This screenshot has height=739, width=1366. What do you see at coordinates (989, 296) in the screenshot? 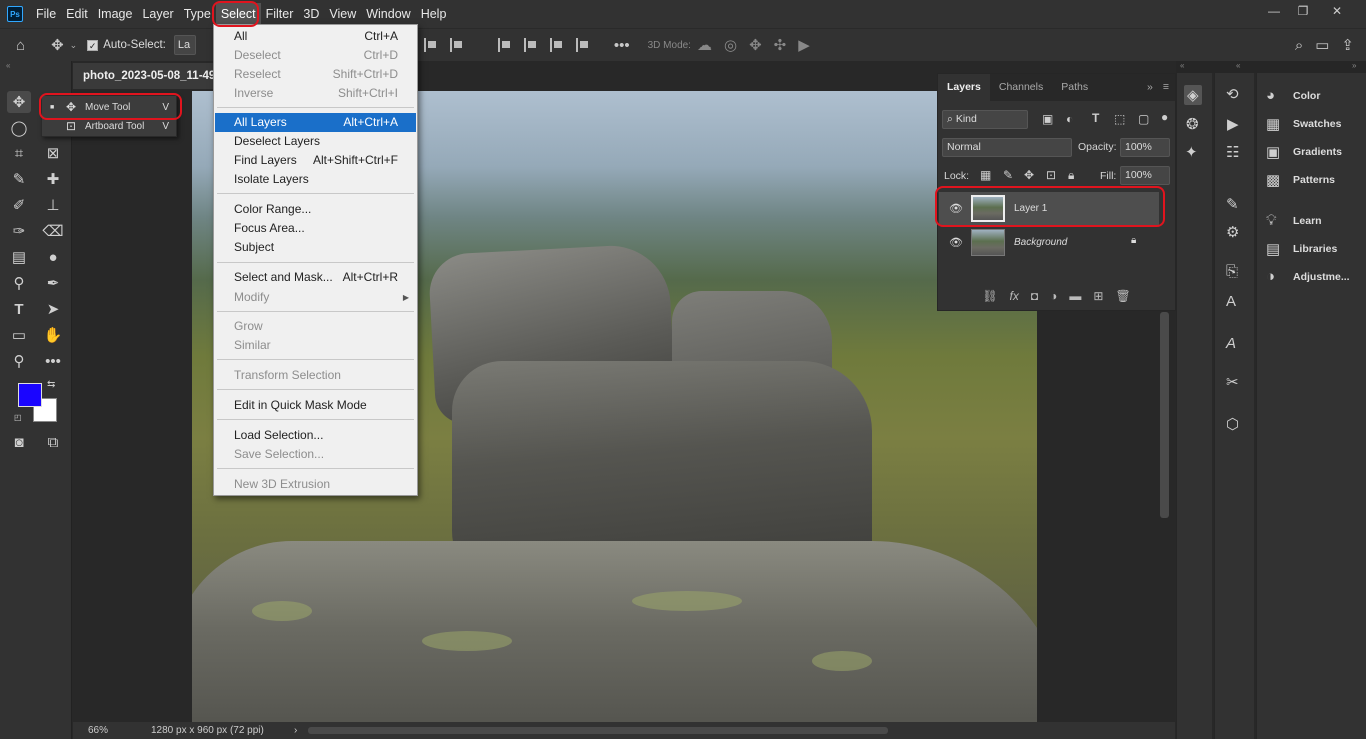
I see `link-layers-icon: ⛓` at bounding box center [989, 296].